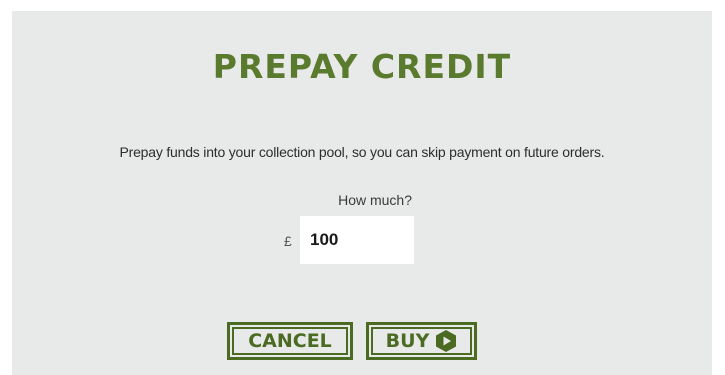 Image resolution: width=725 pixels, height=375 pixels. What do you see at coordinates (357, 240) in the screenshot?
I see `amount-input` at bounding box center [357, 240].